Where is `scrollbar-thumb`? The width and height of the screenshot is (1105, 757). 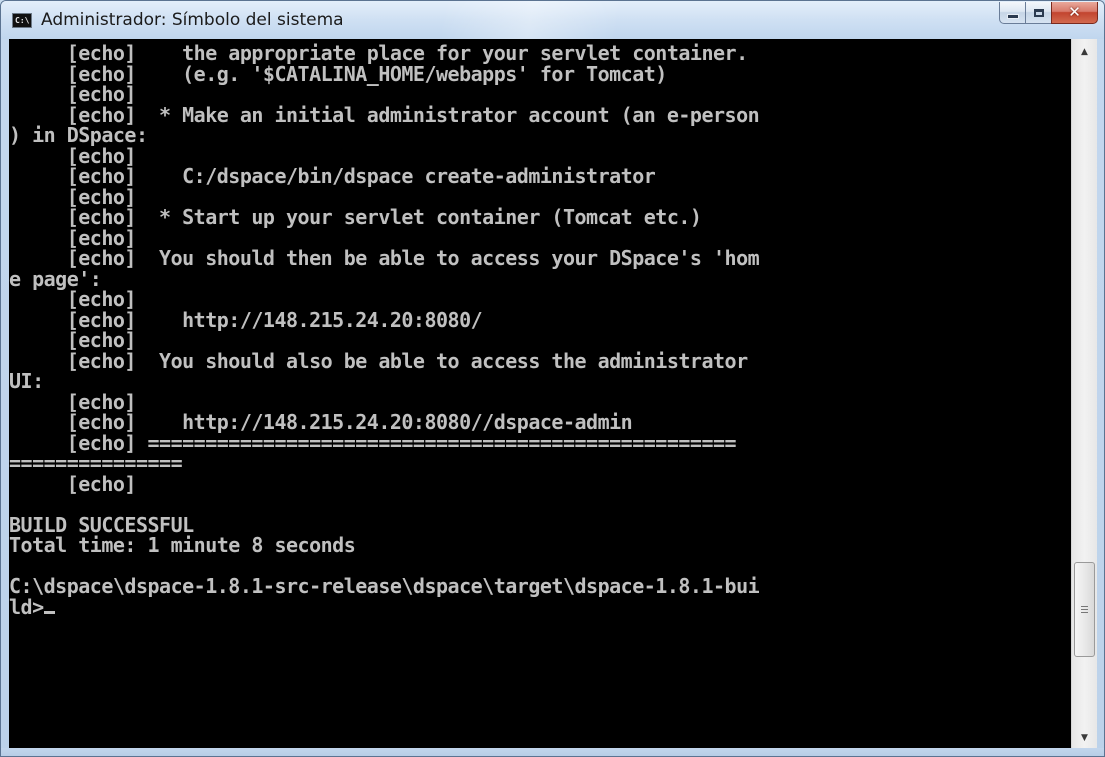 scrollbar-thumb is located at coordinates (1084, 610).